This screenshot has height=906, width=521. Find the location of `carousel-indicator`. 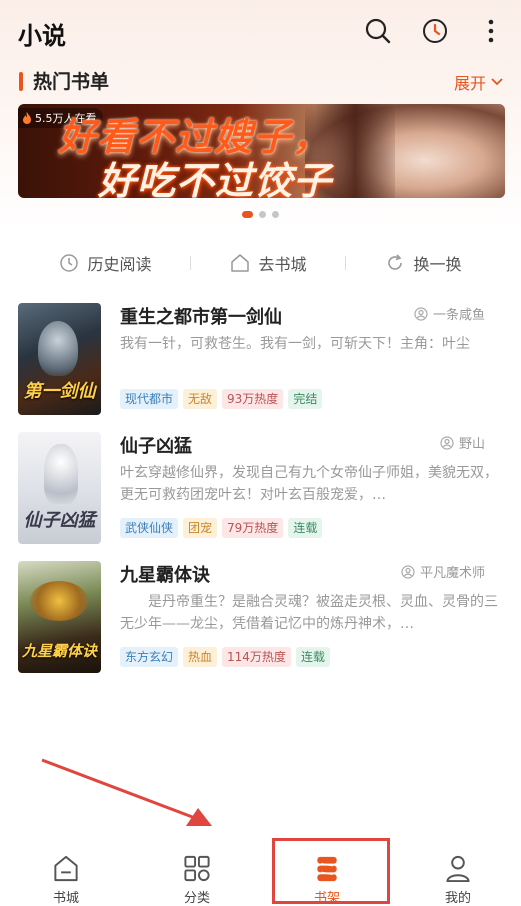

carousel-indicator is located at coordinates (260, 214).